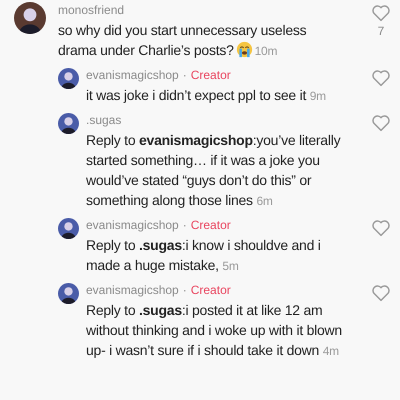  What do you see at coordinates (204, 255) in the screenshot?
I see `comment-text: Reply to .sugas:i know i shouldve and i made a huge mistake, 5m` at bounding box center [204, 255].